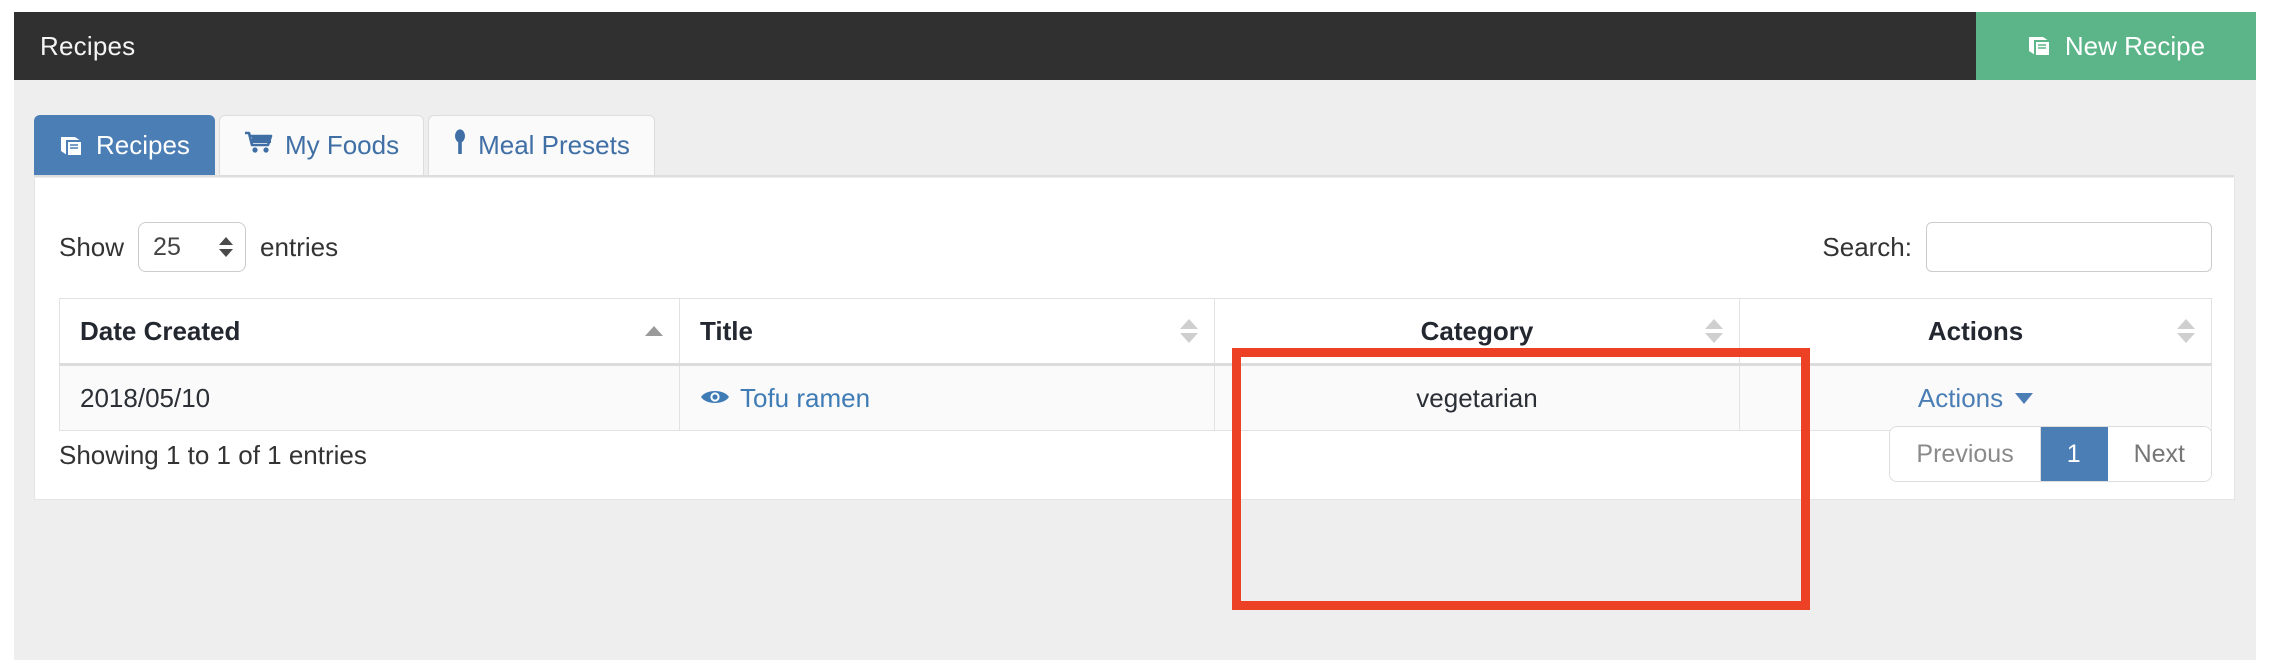  What do you see at coordinates (947, 397) in the screenshot?
I see `cell-title: Tofu ramen` at bounding box center [947, 397].